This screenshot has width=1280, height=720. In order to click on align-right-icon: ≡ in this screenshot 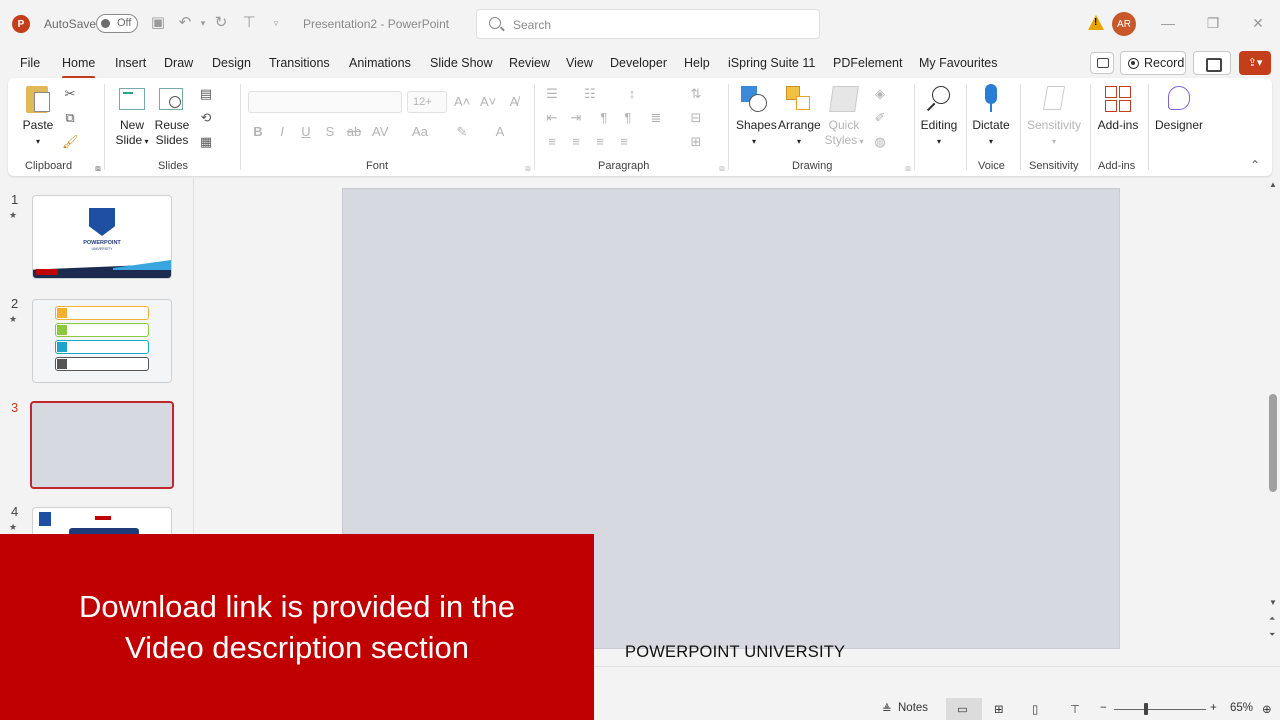, I will do `click(600, 142)`.